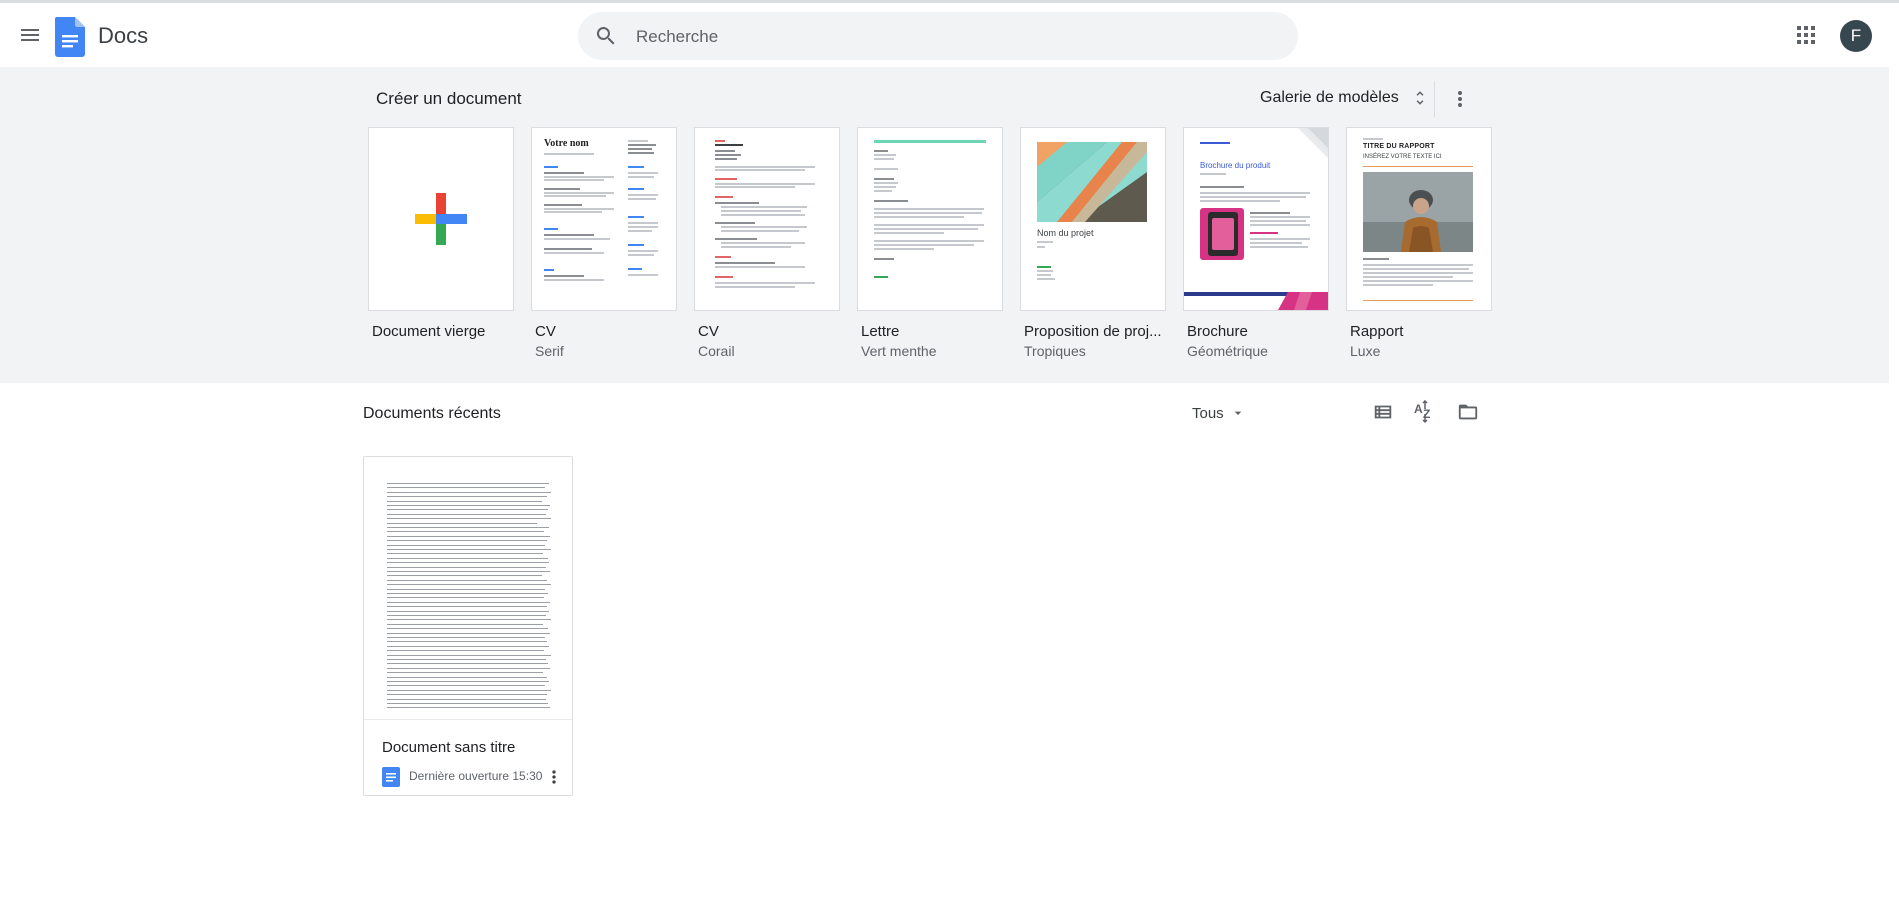 The height and width of the screenshot is (915, 1899). I want to click on template-cv-serif: Votre nom CV Serif, so click(605, 243).